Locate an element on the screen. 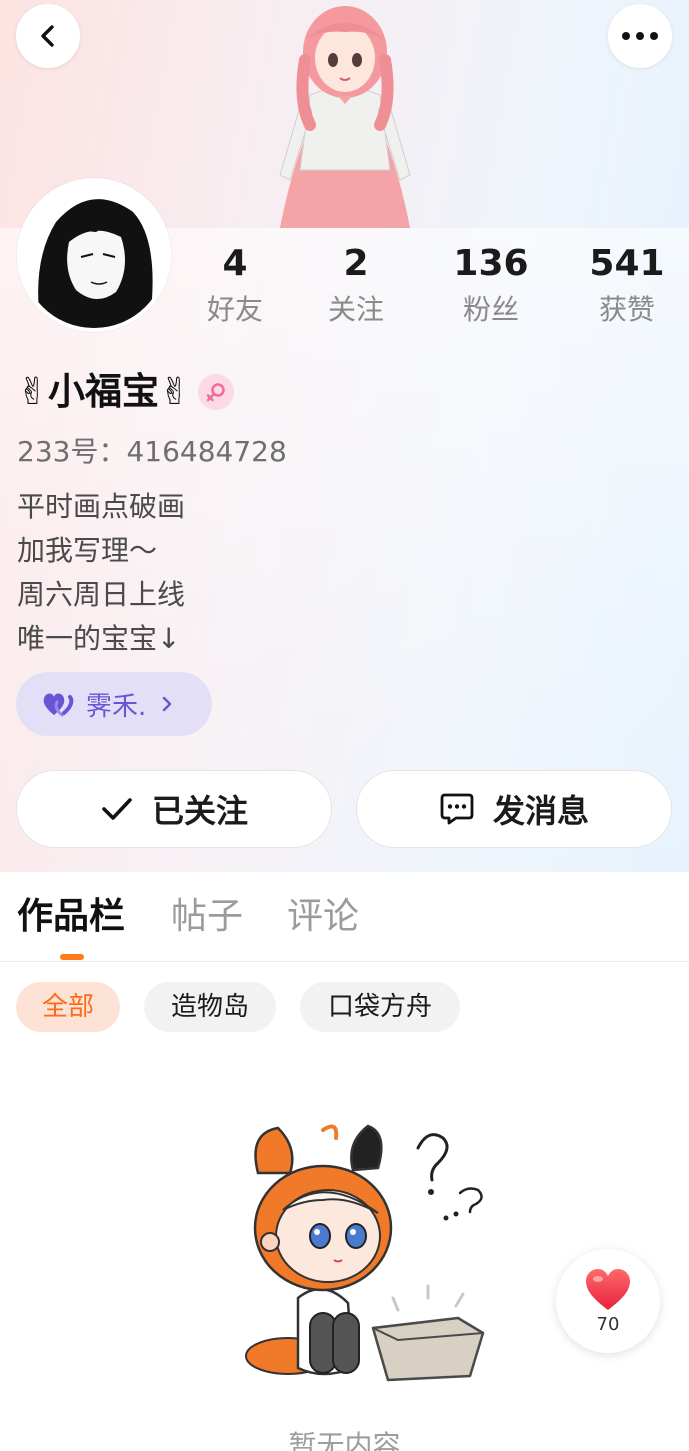 The image size is (689, 1451). more-button is located at coordinates (640, 36).